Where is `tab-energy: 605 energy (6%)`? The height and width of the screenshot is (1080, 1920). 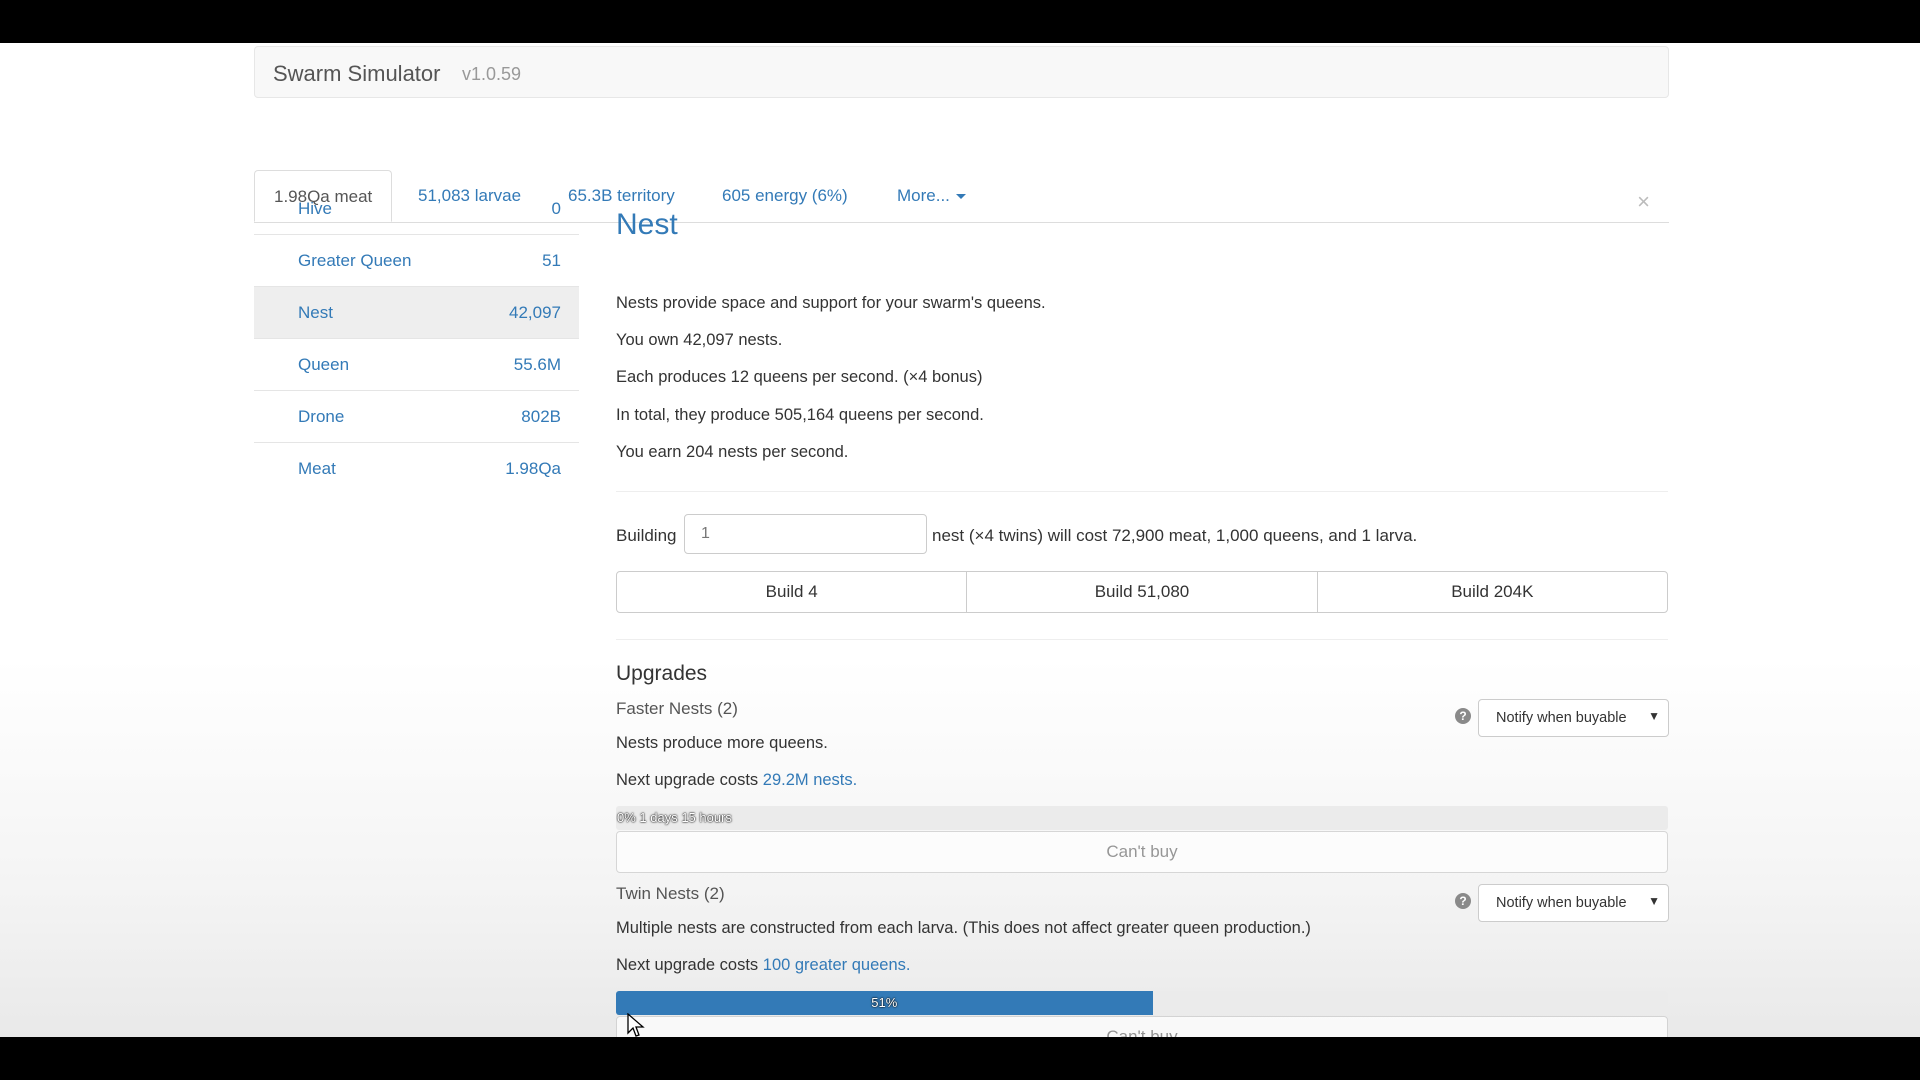
tab-energy: 605 energy (6%) is located at coordinates (785, 196).